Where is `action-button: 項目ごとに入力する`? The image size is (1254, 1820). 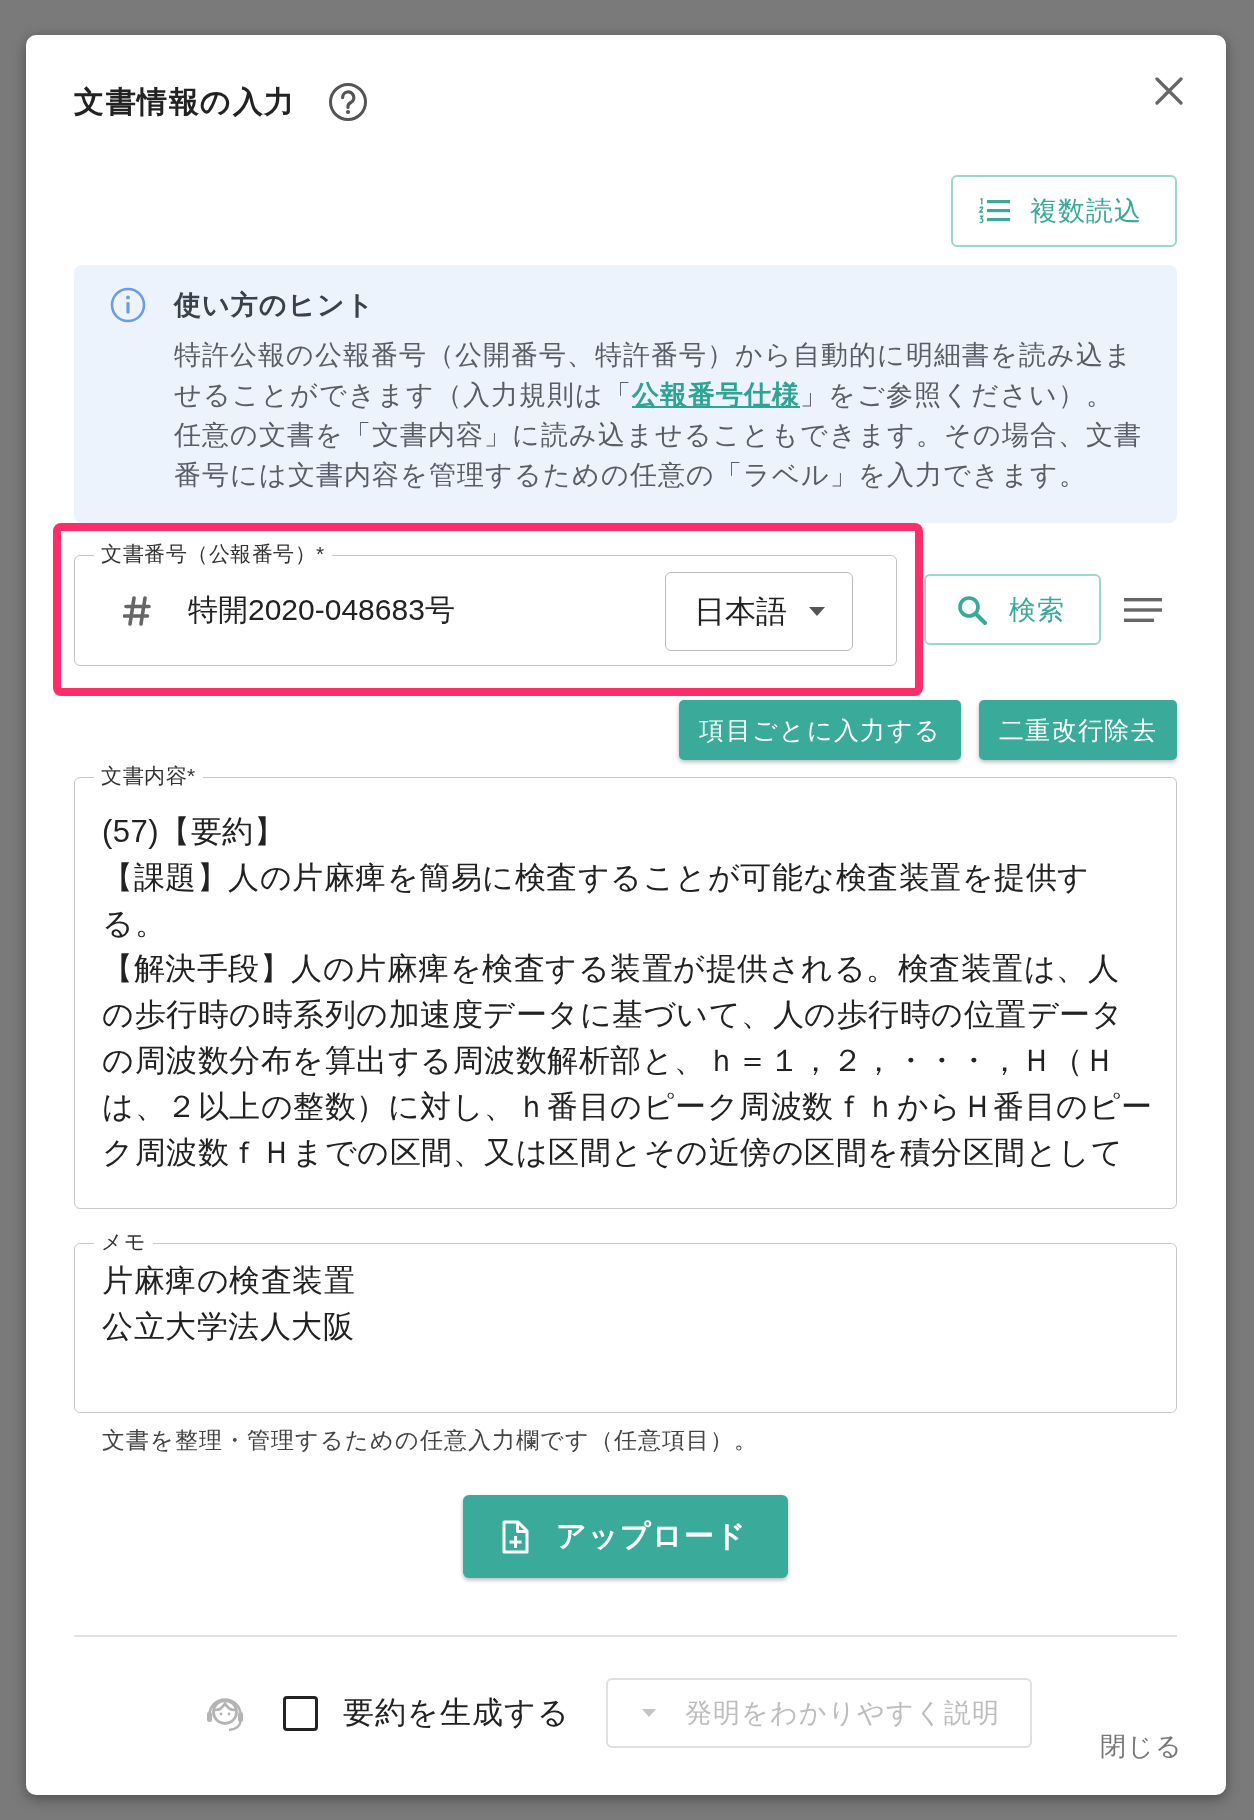 action-button: 項目ごとに入力する is located at coordinates (820, 730).